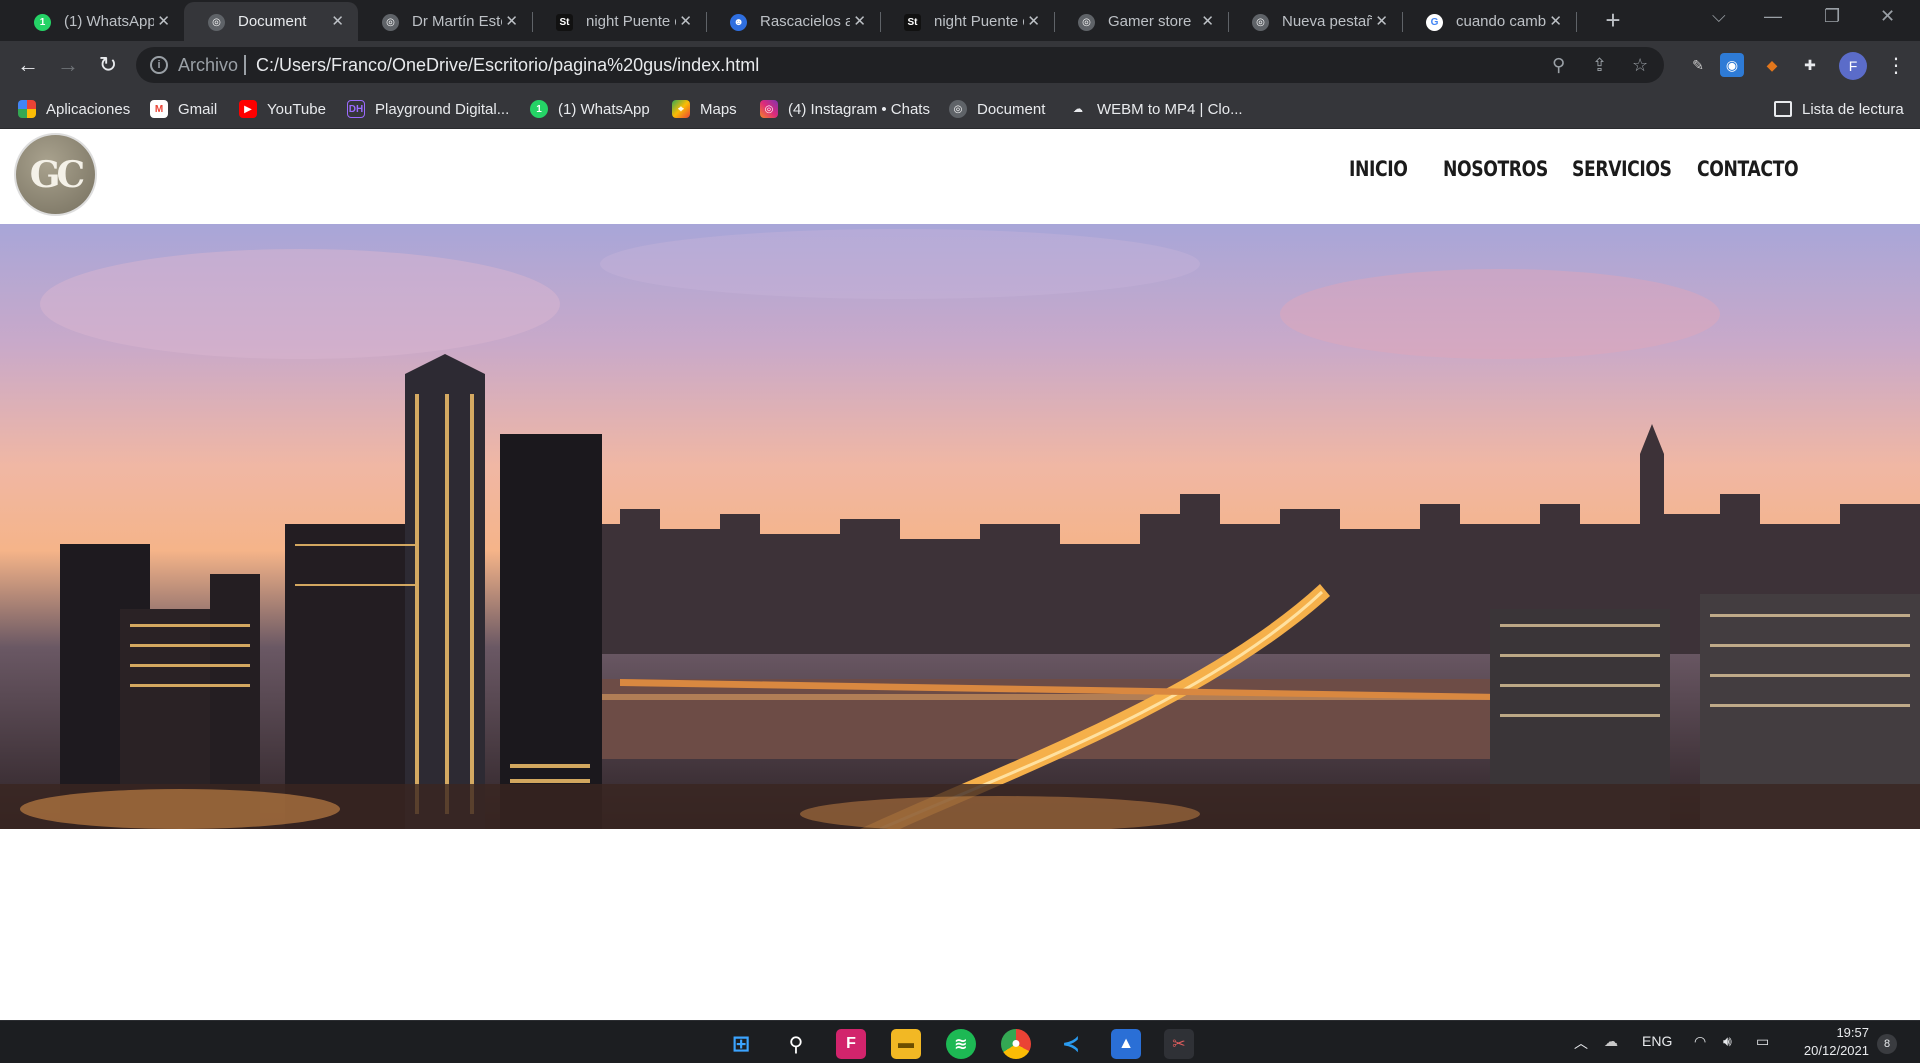 This screenshot has height=1063, width=1920. I want to click on tab-night-puente-2: St night Puente de ✕, so click(967, 21).